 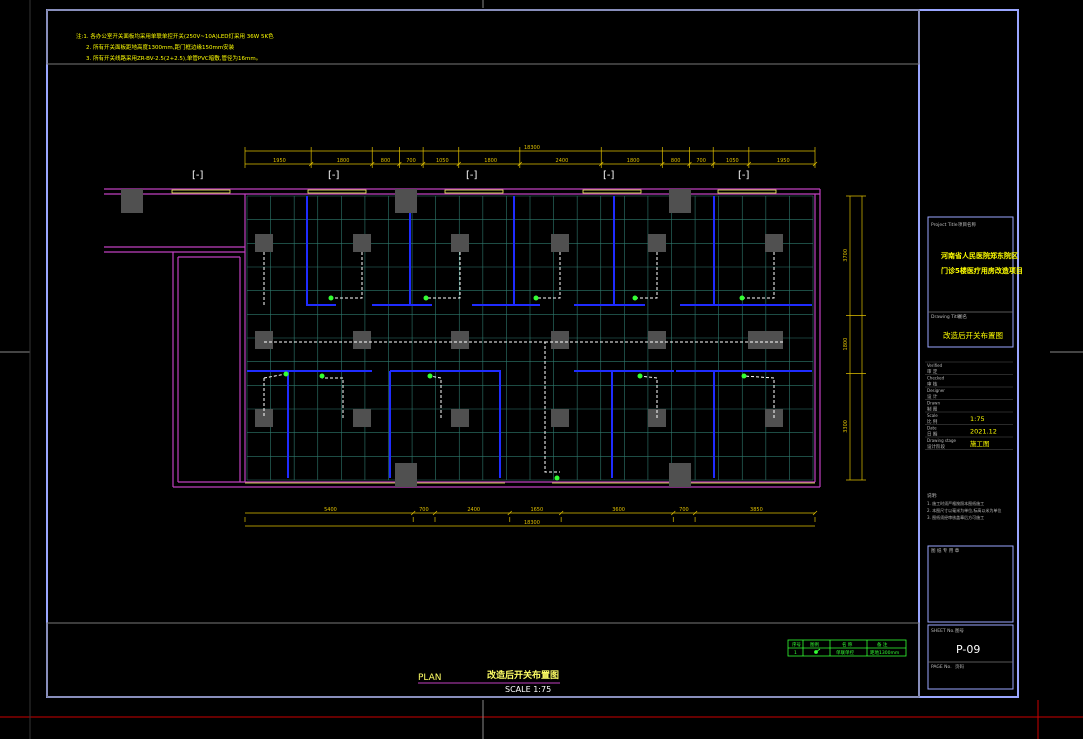 What do you see at coordinates (943, 631) in the screenshot?
I see `sheet-no-label: SHEET No.` at bounding box center [943, 631].